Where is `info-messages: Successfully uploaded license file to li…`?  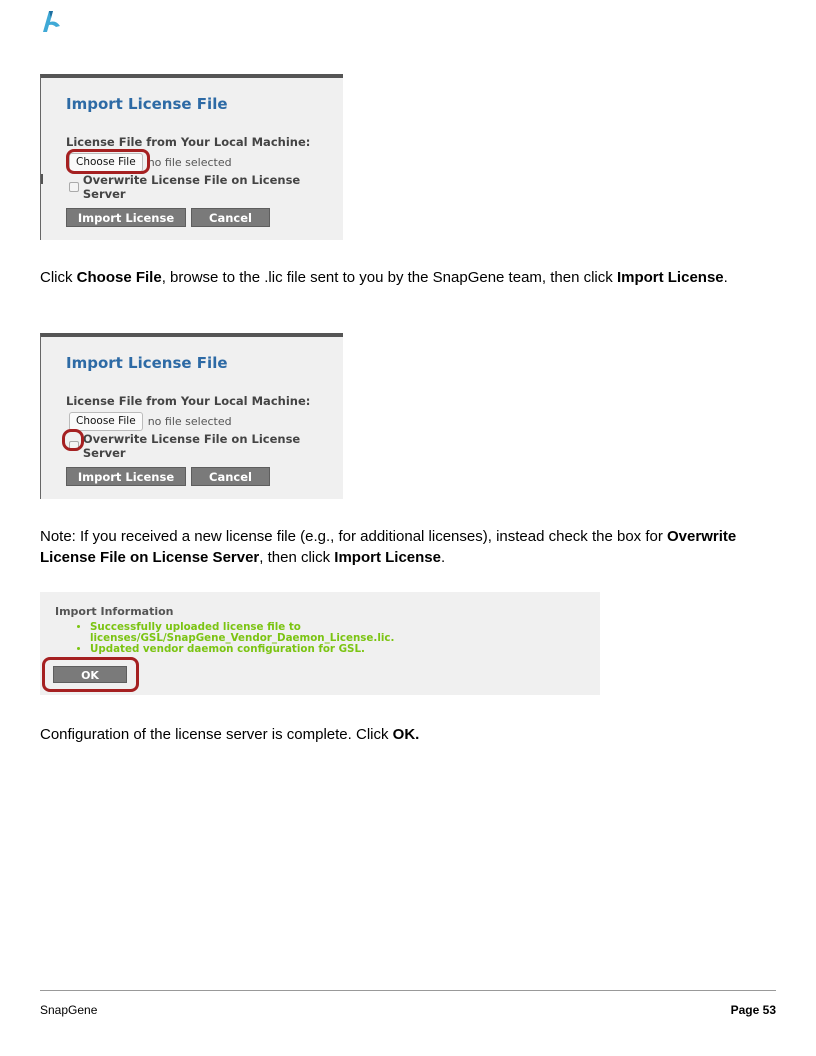 info-messages: Successfully uploaded license file to li… is located at coordinates (336, 638).